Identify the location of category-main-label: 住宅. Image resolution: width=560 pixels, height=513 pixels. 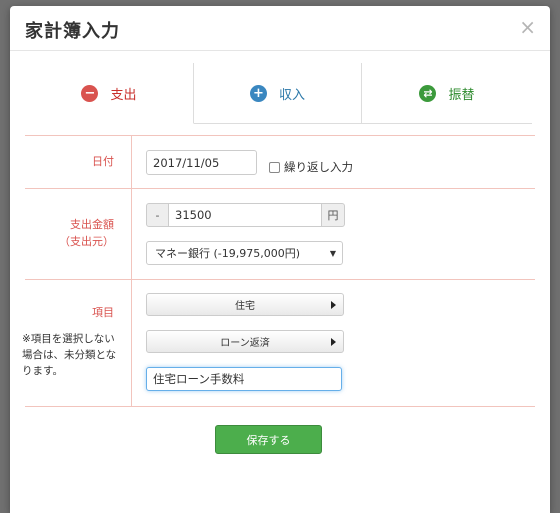
(245, 306).